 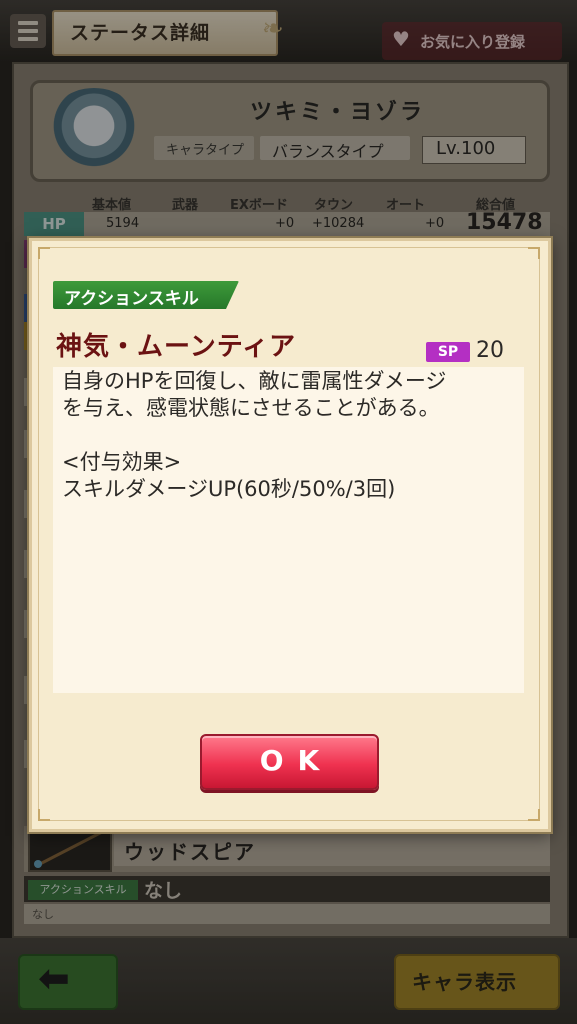 I want to click on ok-button: OK, so click(x=289, y=762).